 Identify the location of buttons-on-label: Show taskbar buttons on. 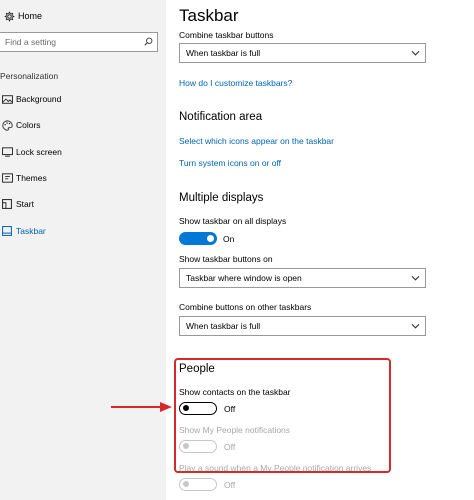
(226, 259).